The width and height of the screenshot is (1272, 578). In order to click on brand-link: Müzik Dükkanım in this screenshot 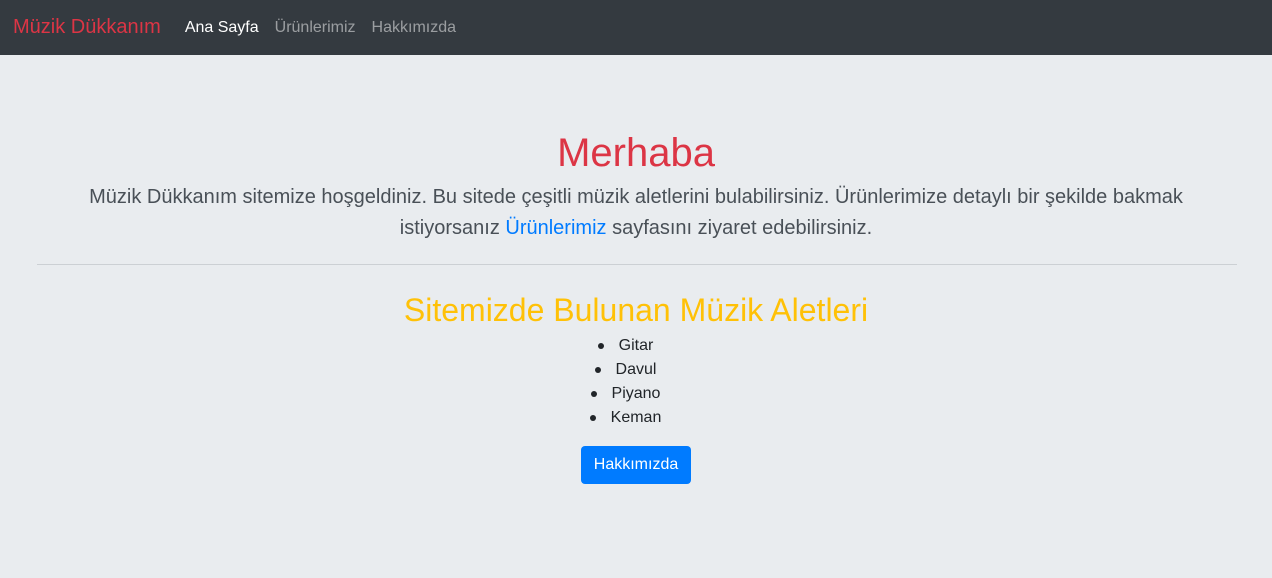, I will do `click(87, 27)`.